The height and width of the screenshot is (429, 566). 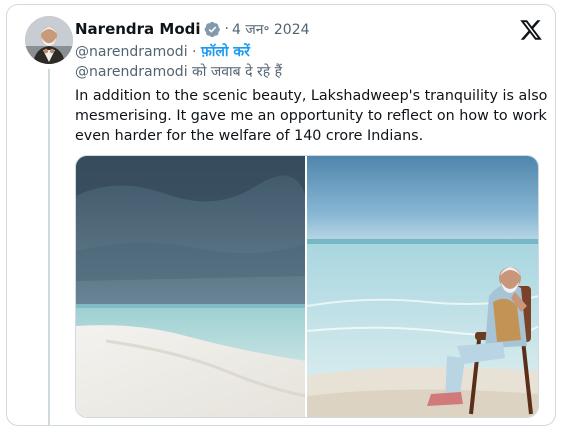 I want to click on author-handle: @narendramodi, so click(x=131, y=52).